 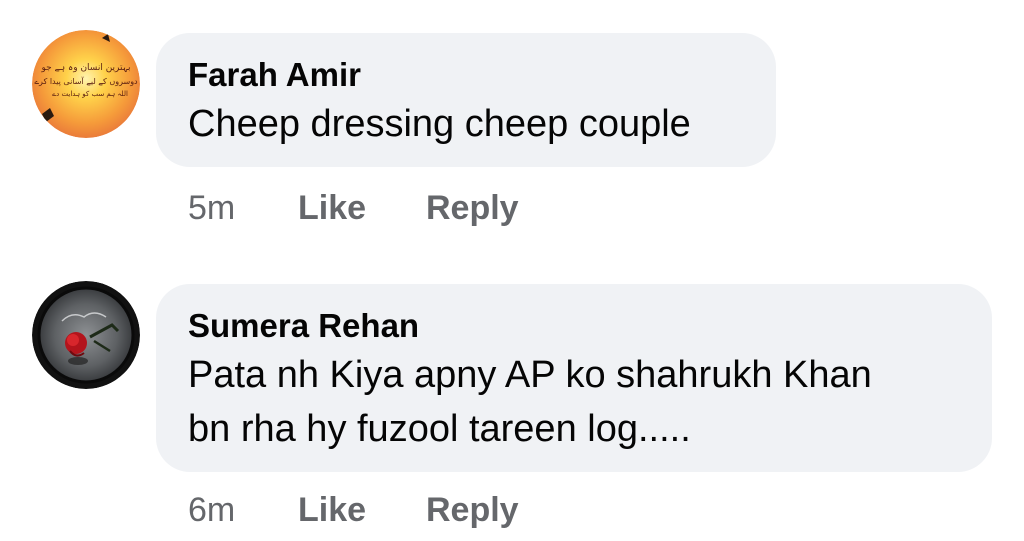 I want to click on comment-timestamp: 5m, so click(x=243, y=208).